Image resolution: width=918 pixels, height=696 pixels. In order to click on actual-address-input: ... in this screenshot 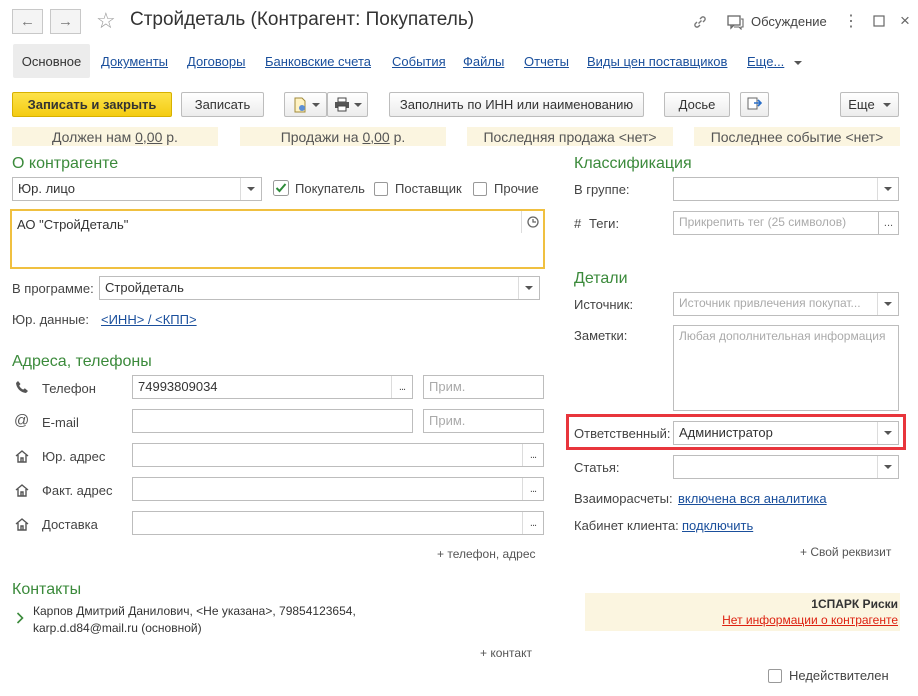, I will do `click(338, 489)`.